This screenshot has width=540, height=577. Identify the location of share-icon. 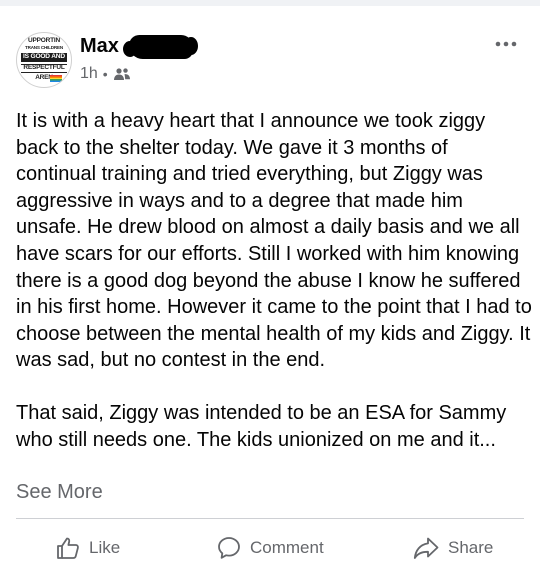
(426, 548).